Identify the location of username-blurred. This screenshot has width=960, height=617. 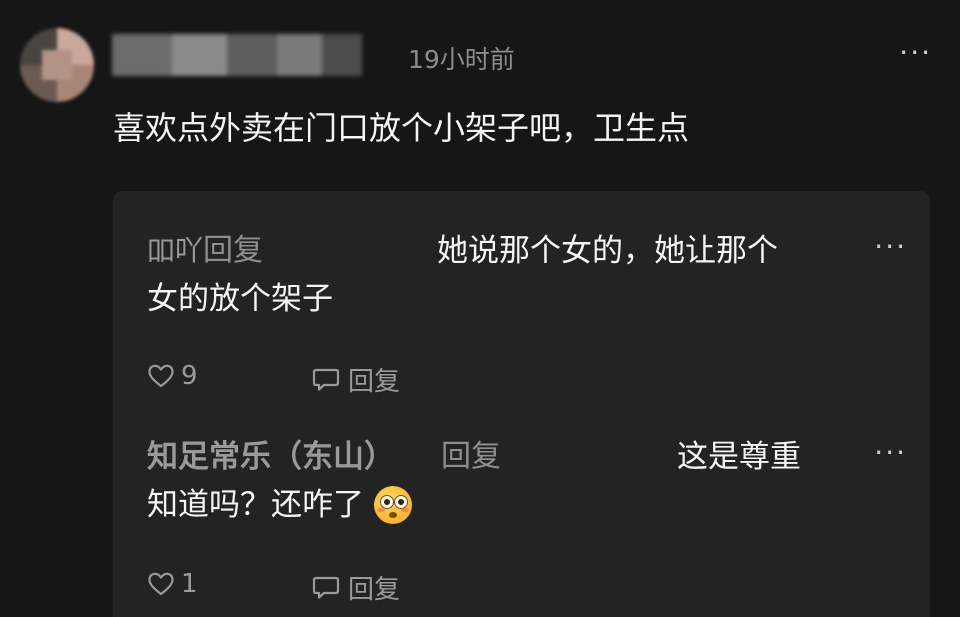
(237, 55).